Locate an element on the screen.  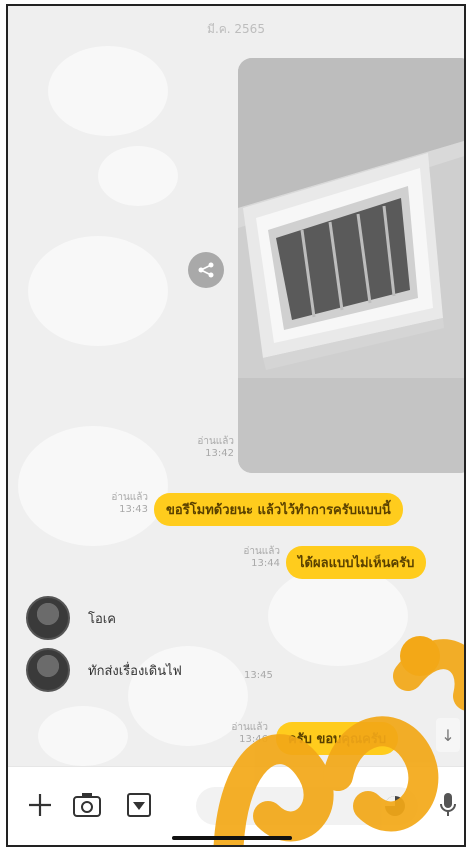
message-meta: อ่านแล้ว 13:43 is located at coordinates (123, 504).